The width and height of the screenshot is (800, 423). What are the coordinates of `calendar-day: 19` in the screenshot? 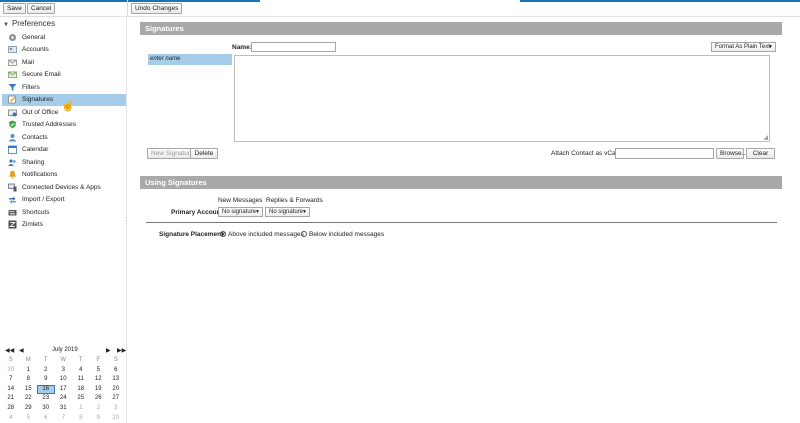 It's located at (99, 390).